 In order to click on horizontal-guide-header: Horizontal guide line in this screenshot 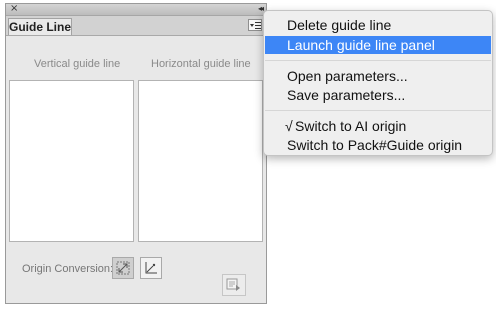, I will do `click(201, 64)`.